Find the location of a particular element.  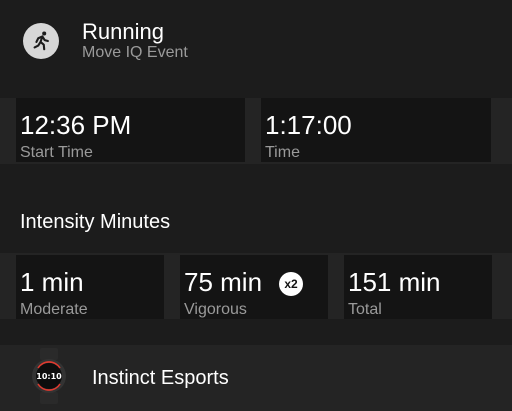

watch-icon: 10:10 is located at coordinates (49, 376).